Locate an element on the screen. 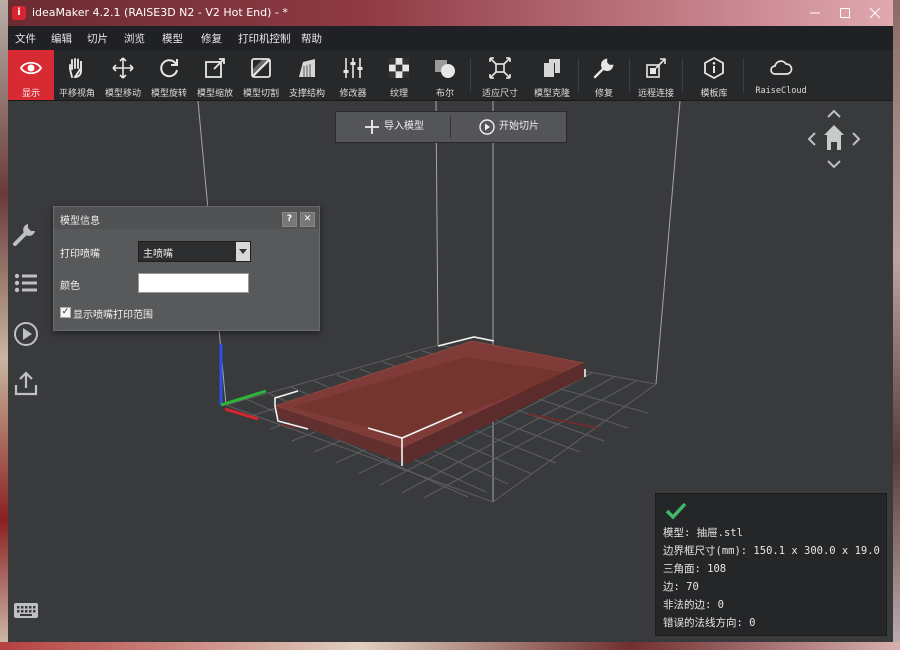 The height and width of the screenshot is (650, 900). fit-size-icon is located at coordinates (500, 68).